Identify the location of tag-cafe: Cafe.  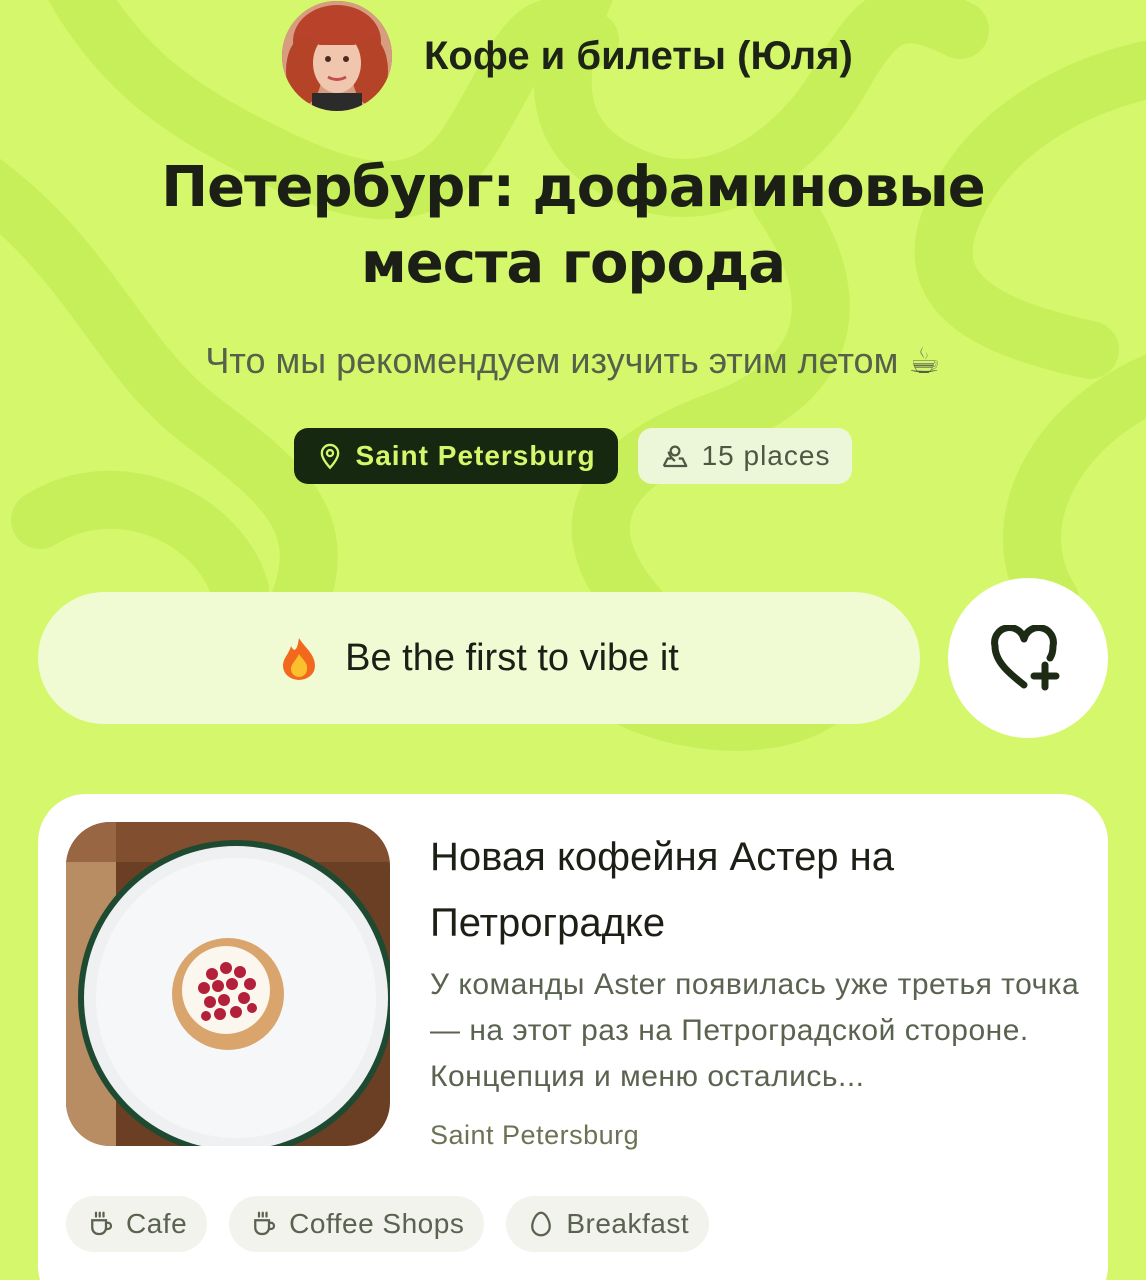
(137, 1224).